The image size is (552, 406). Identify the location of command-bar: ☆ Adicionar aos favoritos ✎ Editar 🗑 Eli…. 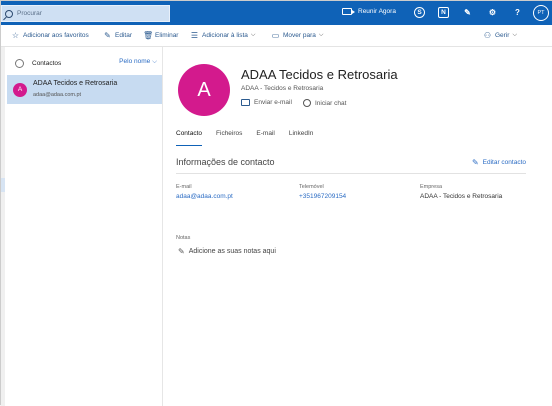
(276, 36).